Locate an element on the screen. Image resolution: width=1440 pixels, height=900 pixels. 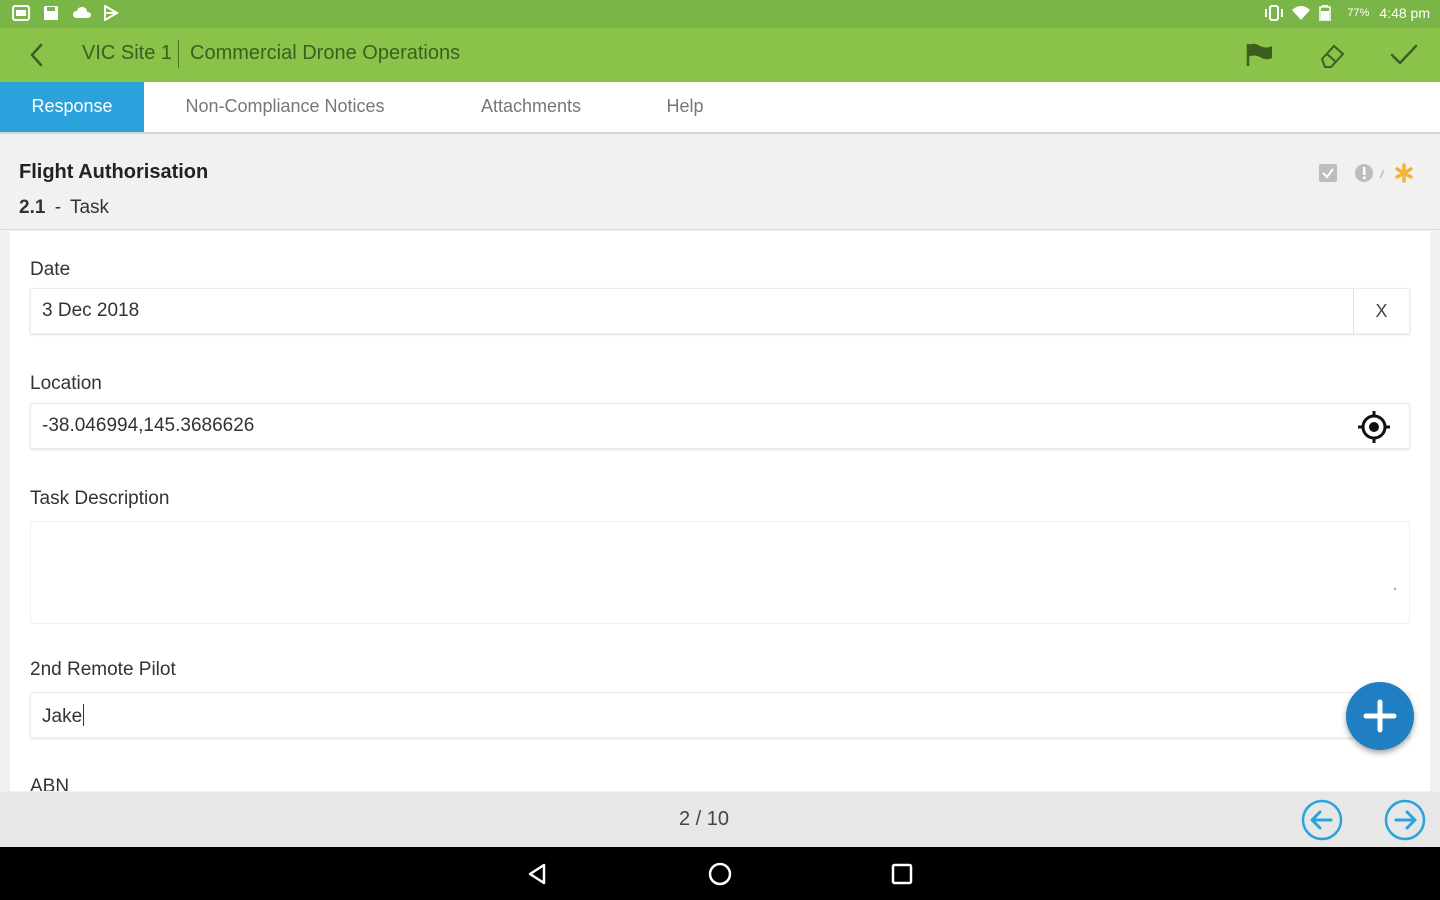
gallery-icon is located at coordinates (21, 13).